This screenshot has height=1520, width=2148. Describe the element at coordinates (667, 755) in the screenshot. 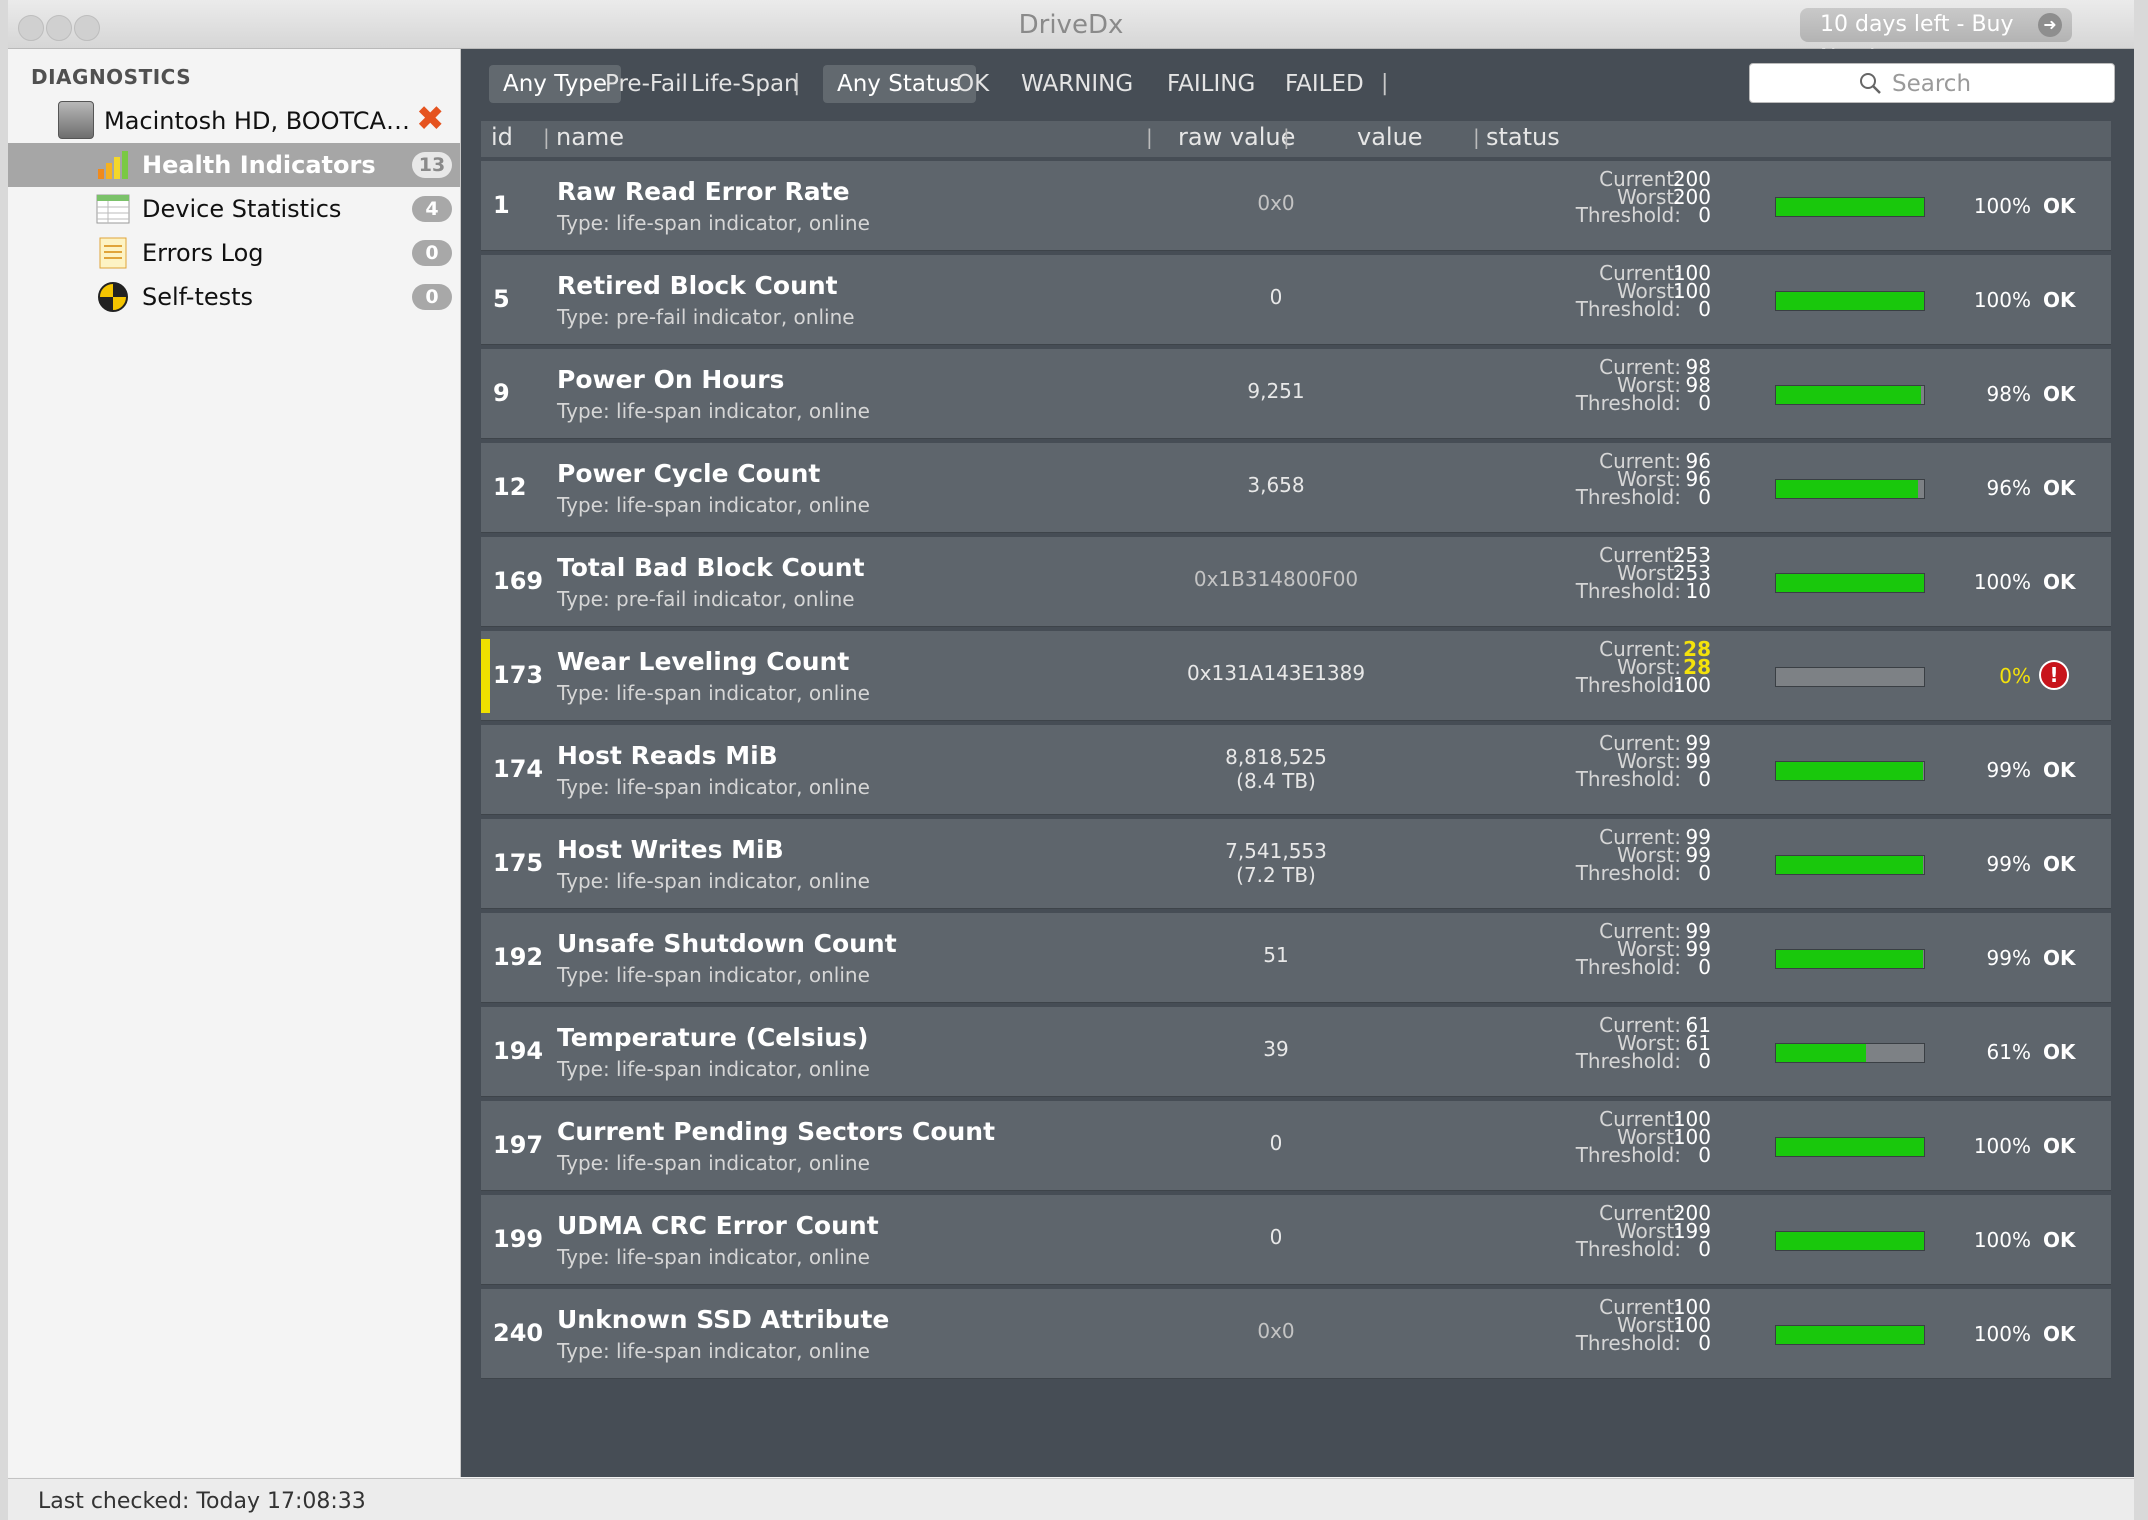

I see `attribute-name: Host Reads MiB` at that location.